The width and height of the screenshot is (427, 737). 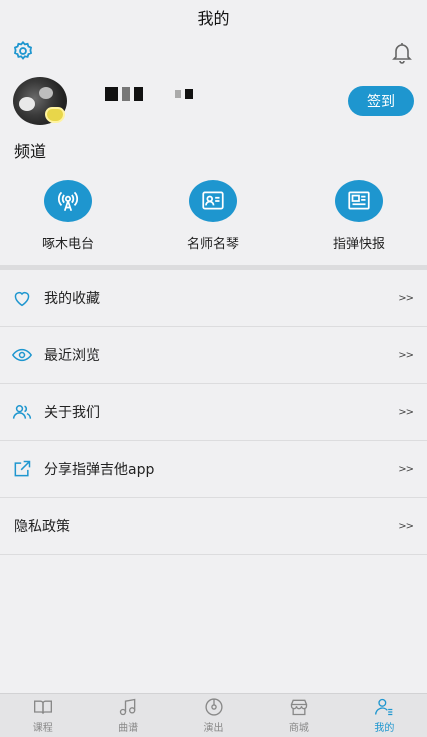 What do you see at coordinates (384, 707) in the screenshot?
I see `profile-icon` at bounding box center [384, 707].